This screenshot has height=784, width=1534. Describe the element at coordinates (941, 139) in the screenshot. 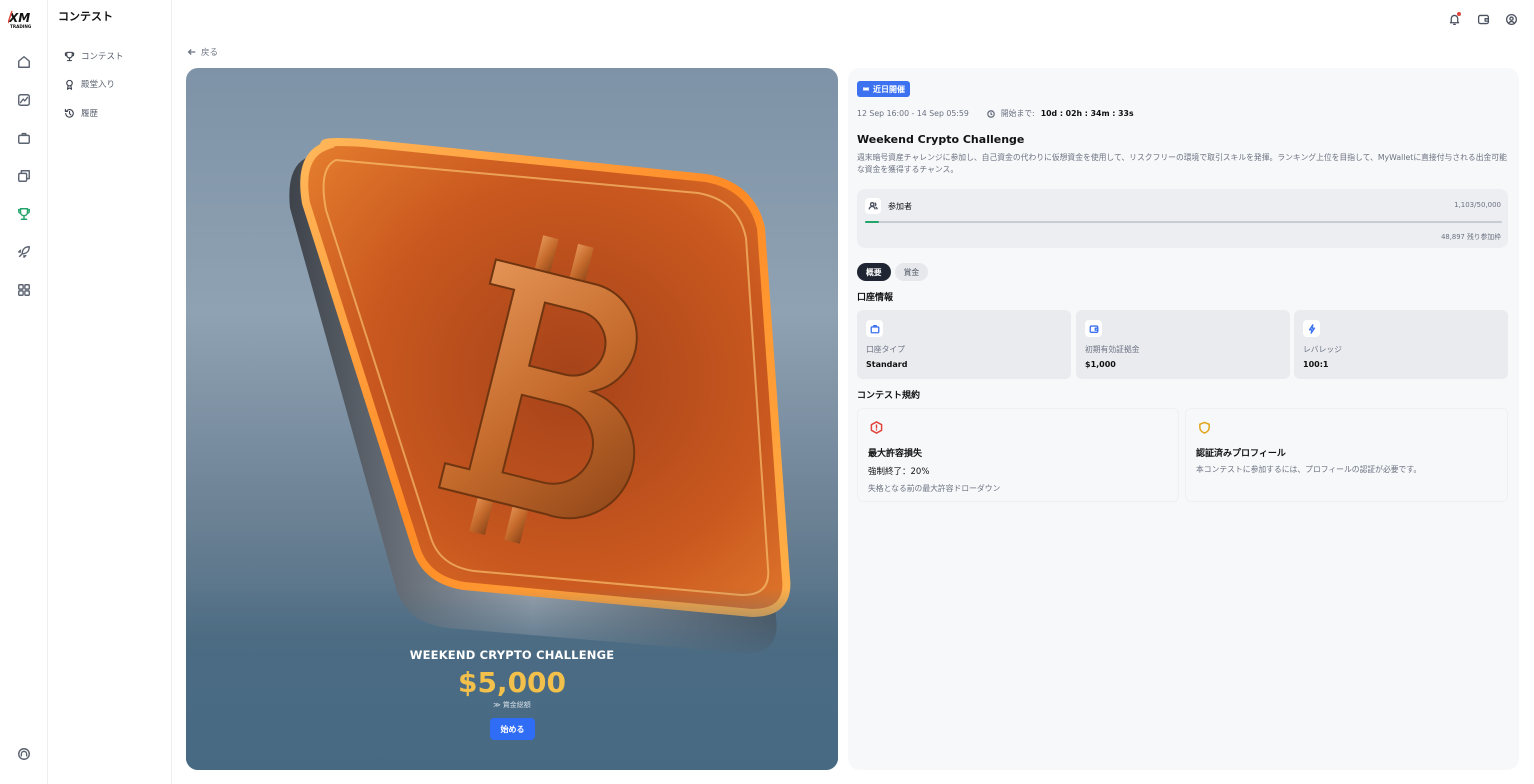

I see `contest-title: Weekend Crypto Challenge` at that location.